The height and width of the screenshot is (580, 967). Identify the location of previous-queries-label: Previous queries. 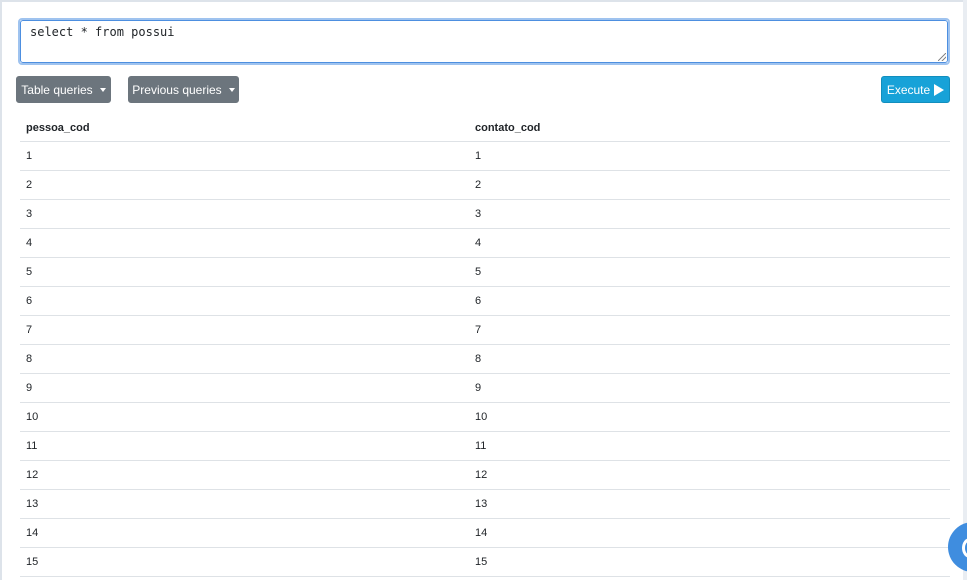
(177, 89).